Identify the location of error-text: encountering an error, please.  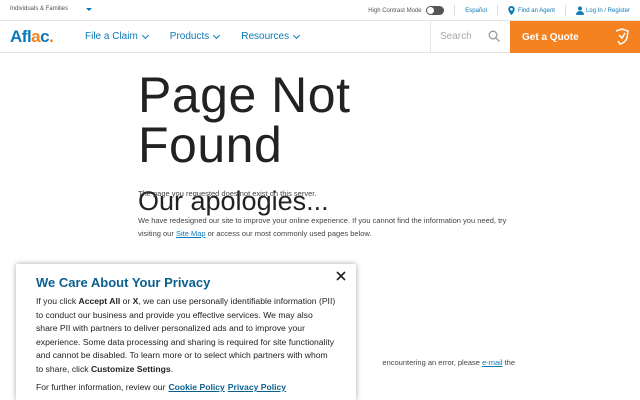
(432, 362).